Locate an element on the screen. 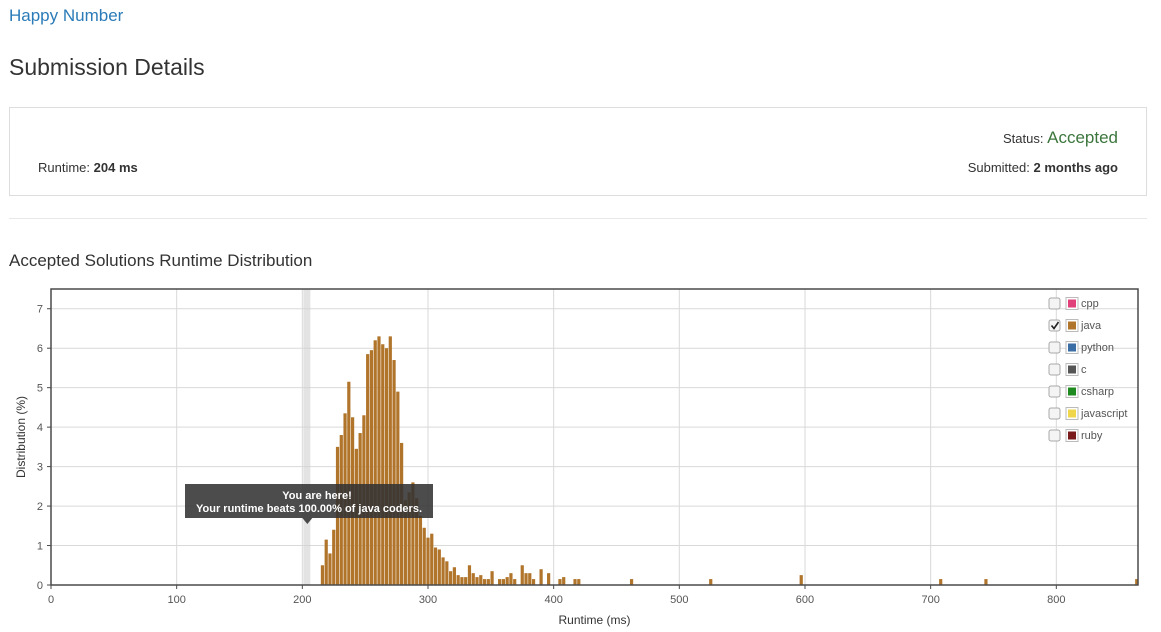  legend-label: cpp is located at coordinates (1090, 304).